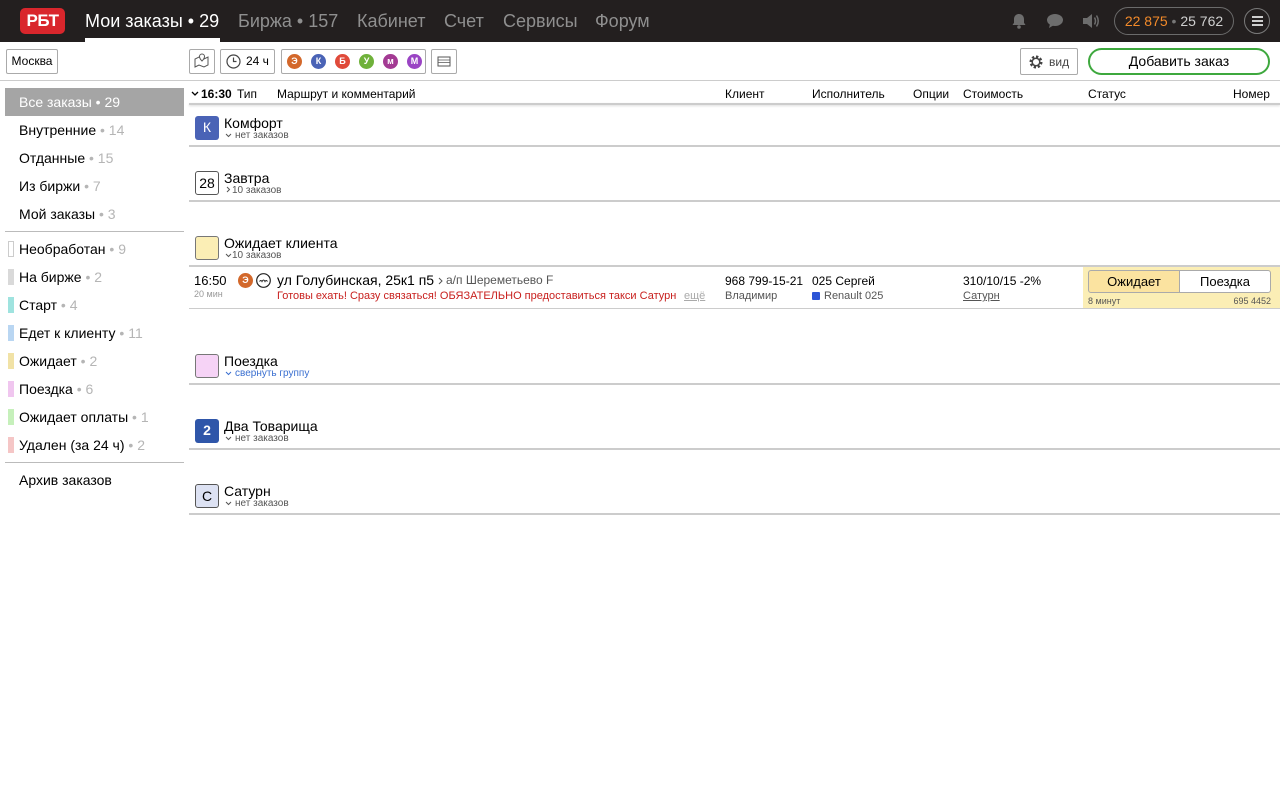 The width and height of the screenshot is (1280, 800). What do you see at coordinates (94, 480) in the screenshot?
I see `sidebar-item-archive: Архив заказов` at bounding box center [94, 480].